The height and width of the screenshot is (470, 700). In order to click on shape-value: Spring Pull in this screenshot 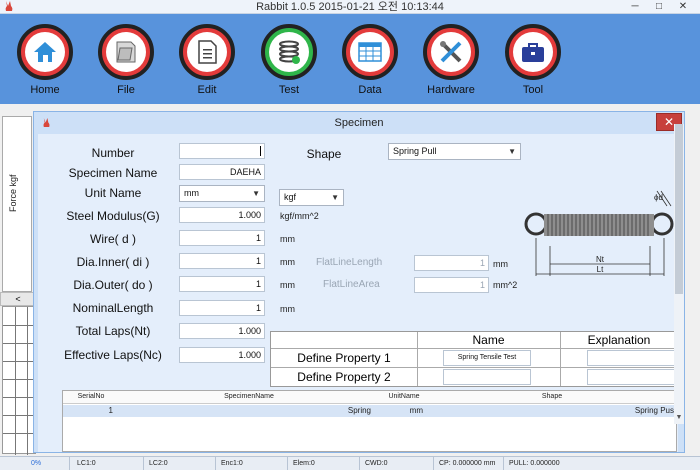, I will do `click(415, 151)`.